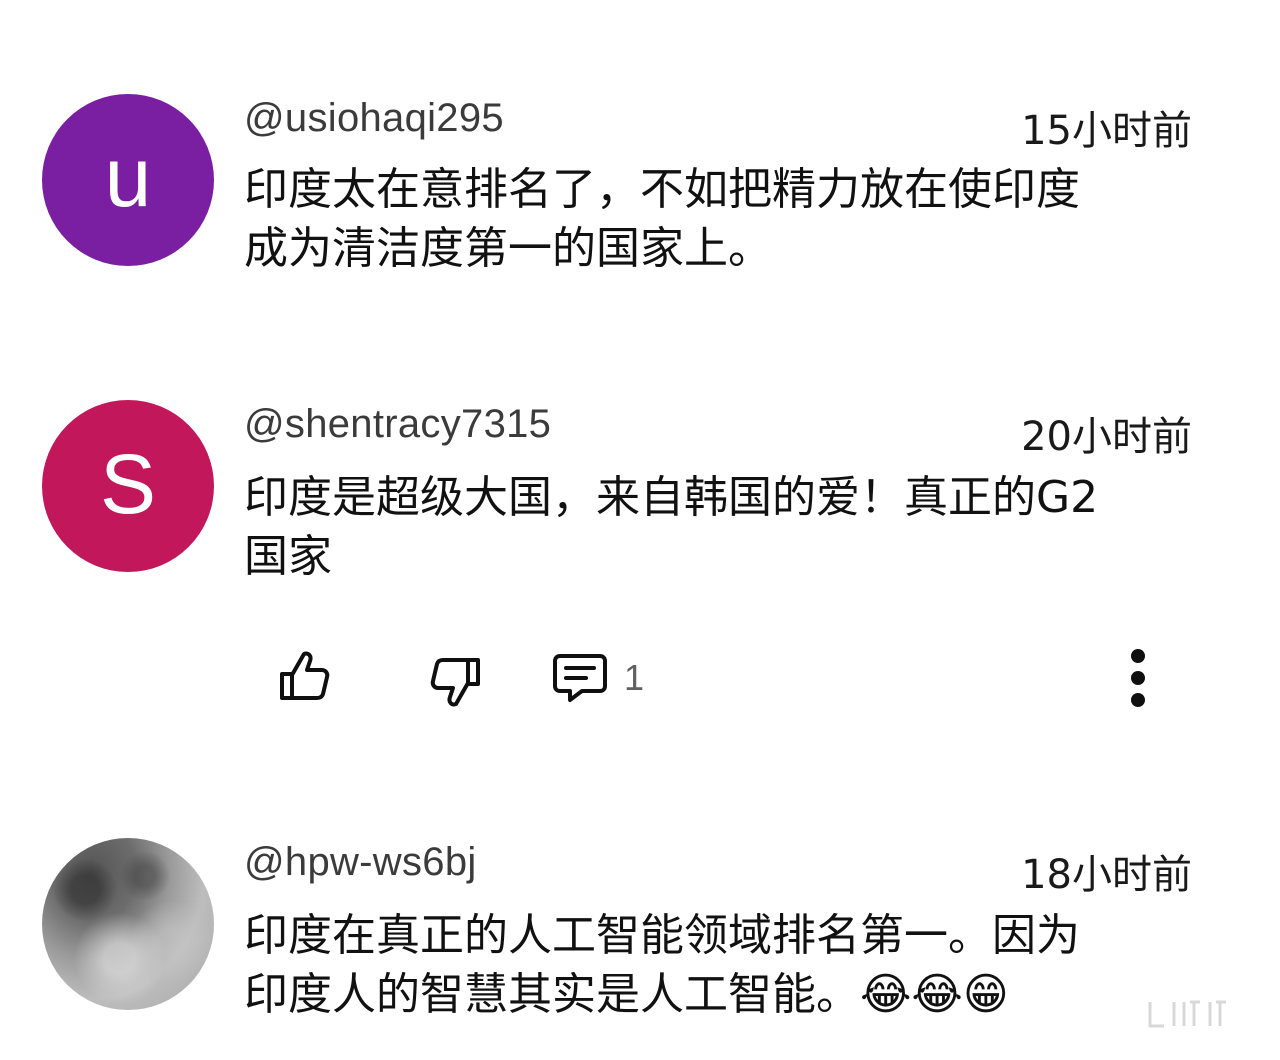 The height and width of the screenshot is (1060, 1280). I want to click on comment-username: @hpw-ws6bj, so click(360, 862).